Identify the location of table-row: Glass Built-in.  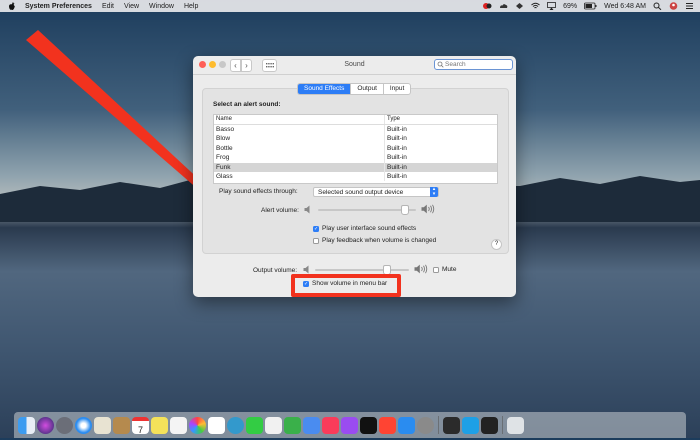
(355, 176).